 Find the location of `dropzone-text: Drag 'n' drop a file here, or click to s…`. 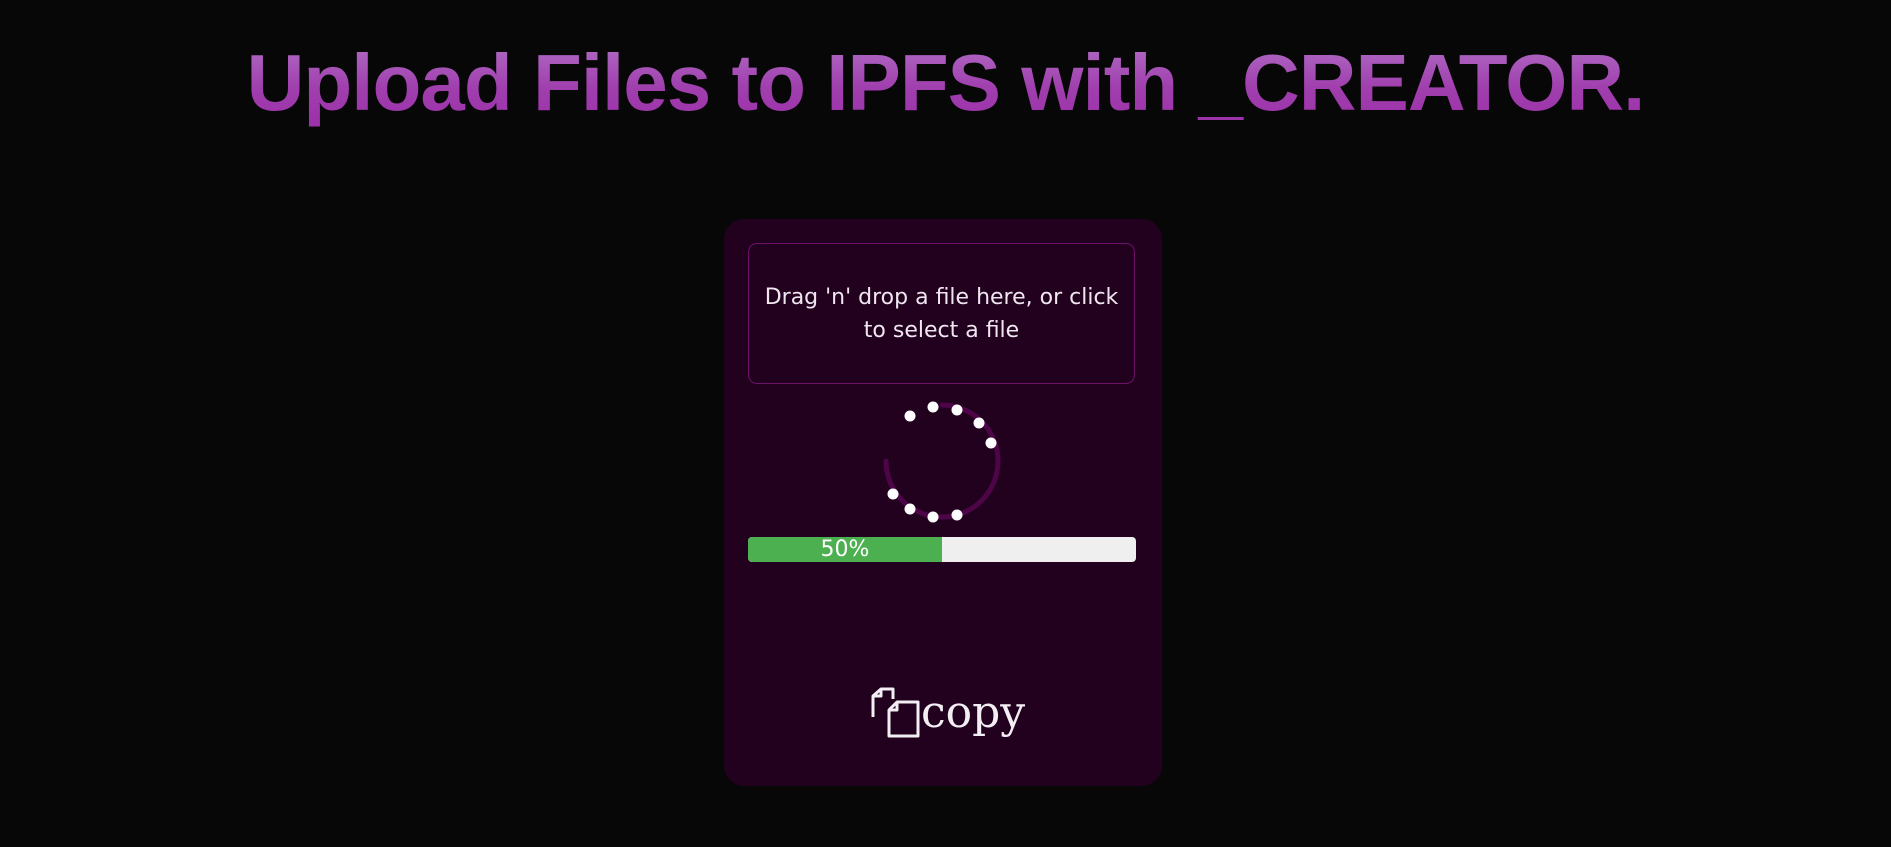

dropzone-text: Drag 'n' drop a file here, or click to s… is located at coordinates (941, 313).